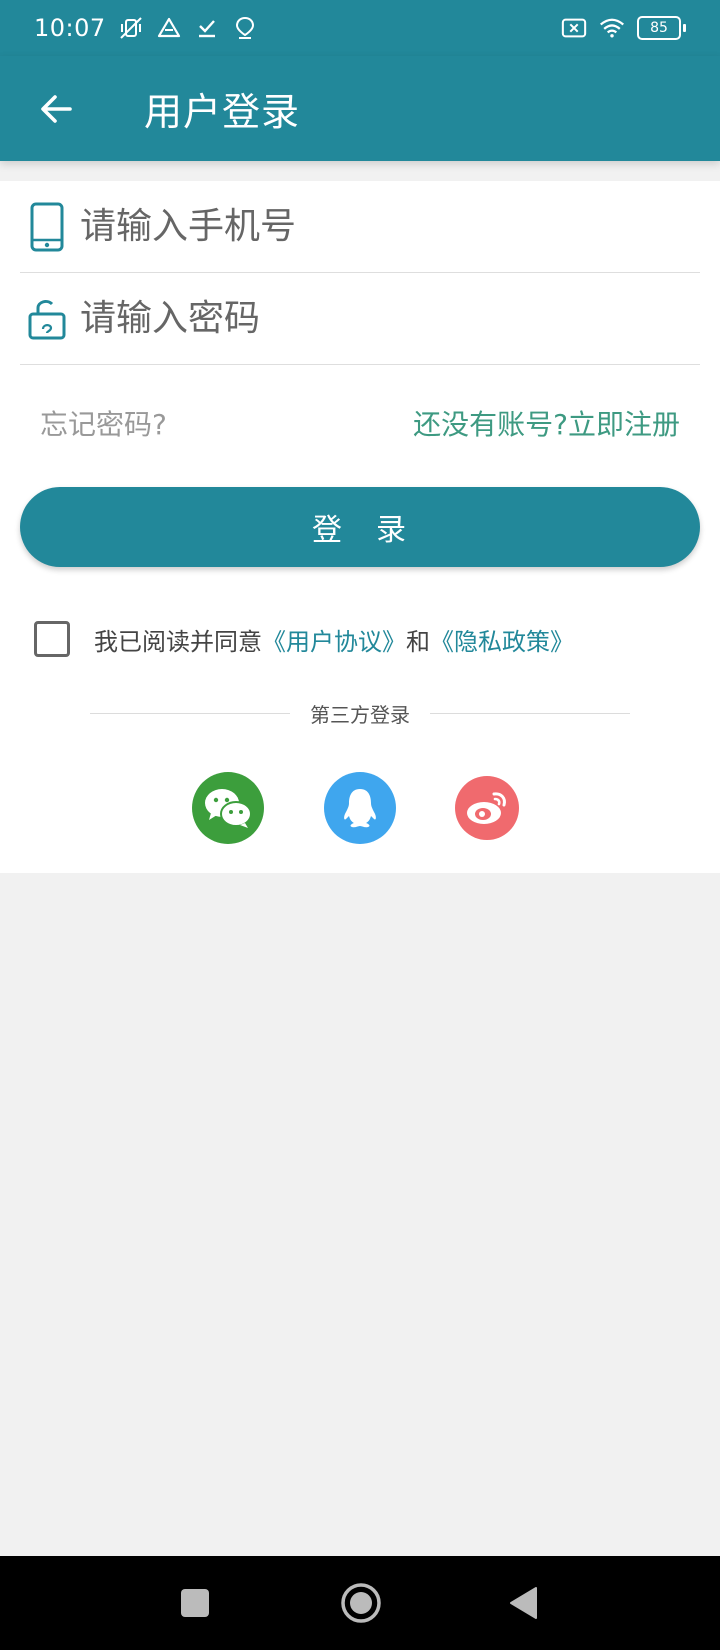 This screenshot has height=1650, width=720. I want to click on recents-button, so click(195, 1603).